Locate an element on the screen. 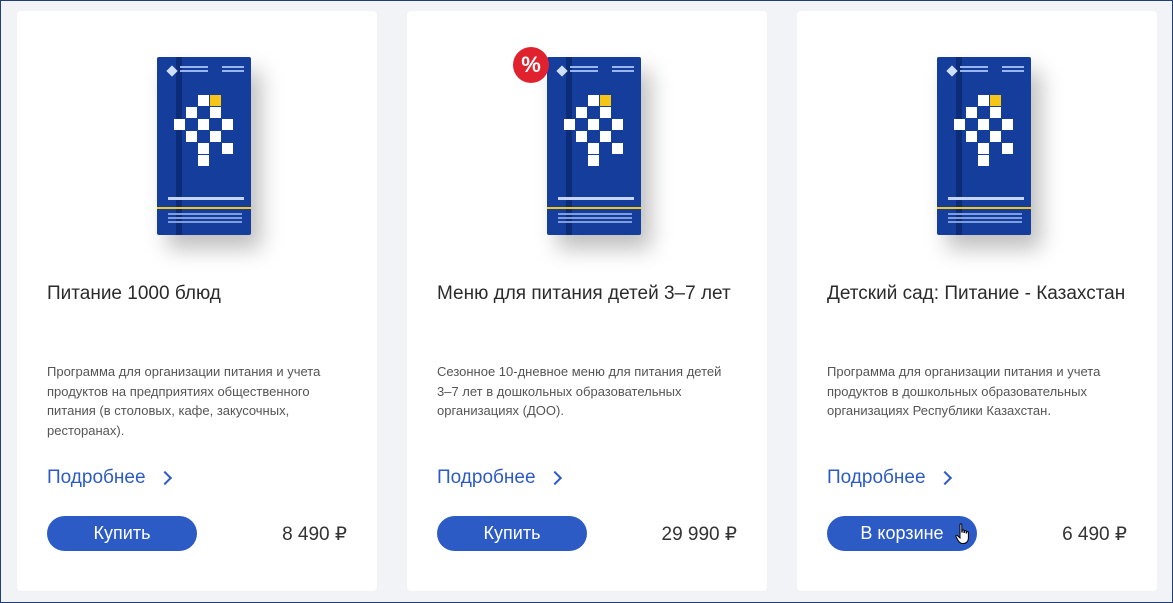 The image size is (1173, 603). product-price: 29 990 ₽ is located at coordinates (699, 534).